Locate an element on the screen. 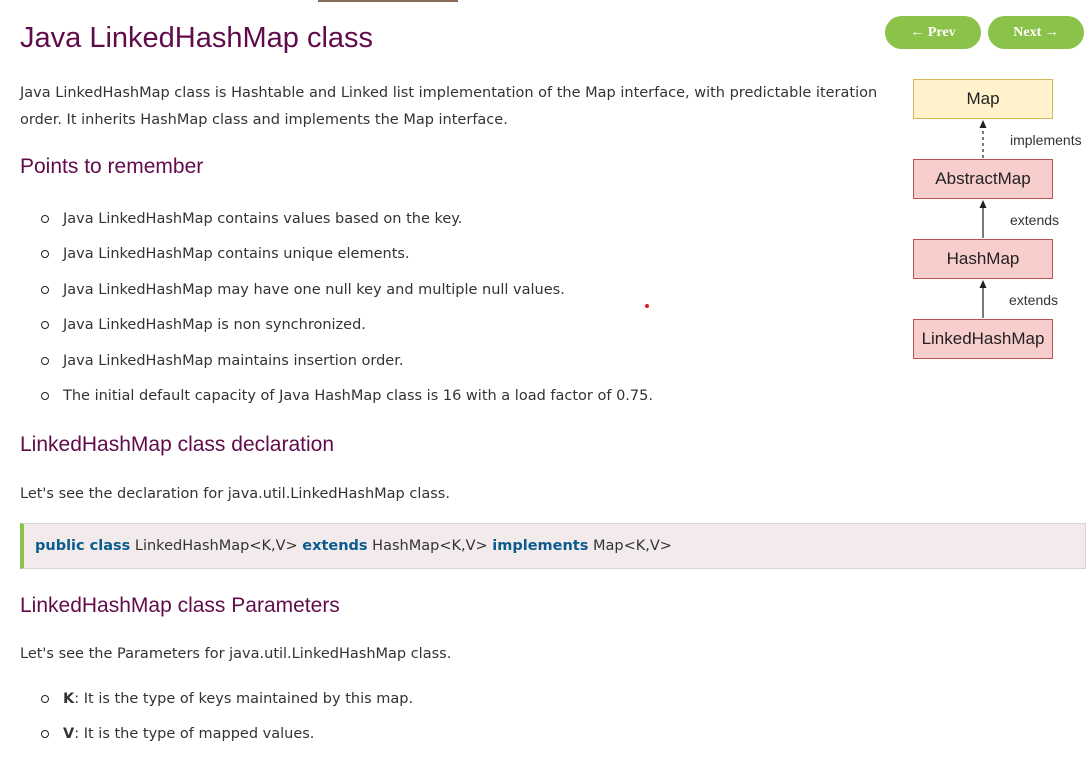 The height and width of the screenshot is (760, 1092). code-text: Map<K,V> is located at coordinates (630, 546).